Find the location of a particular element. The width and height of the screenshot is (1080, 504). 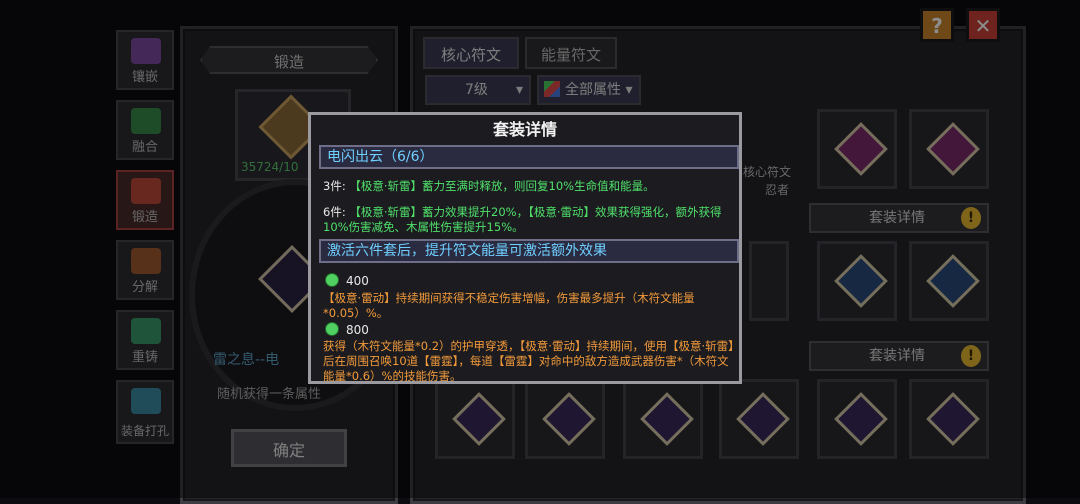

tier1-cost-value: 400 is located at coordinates (357, 281).